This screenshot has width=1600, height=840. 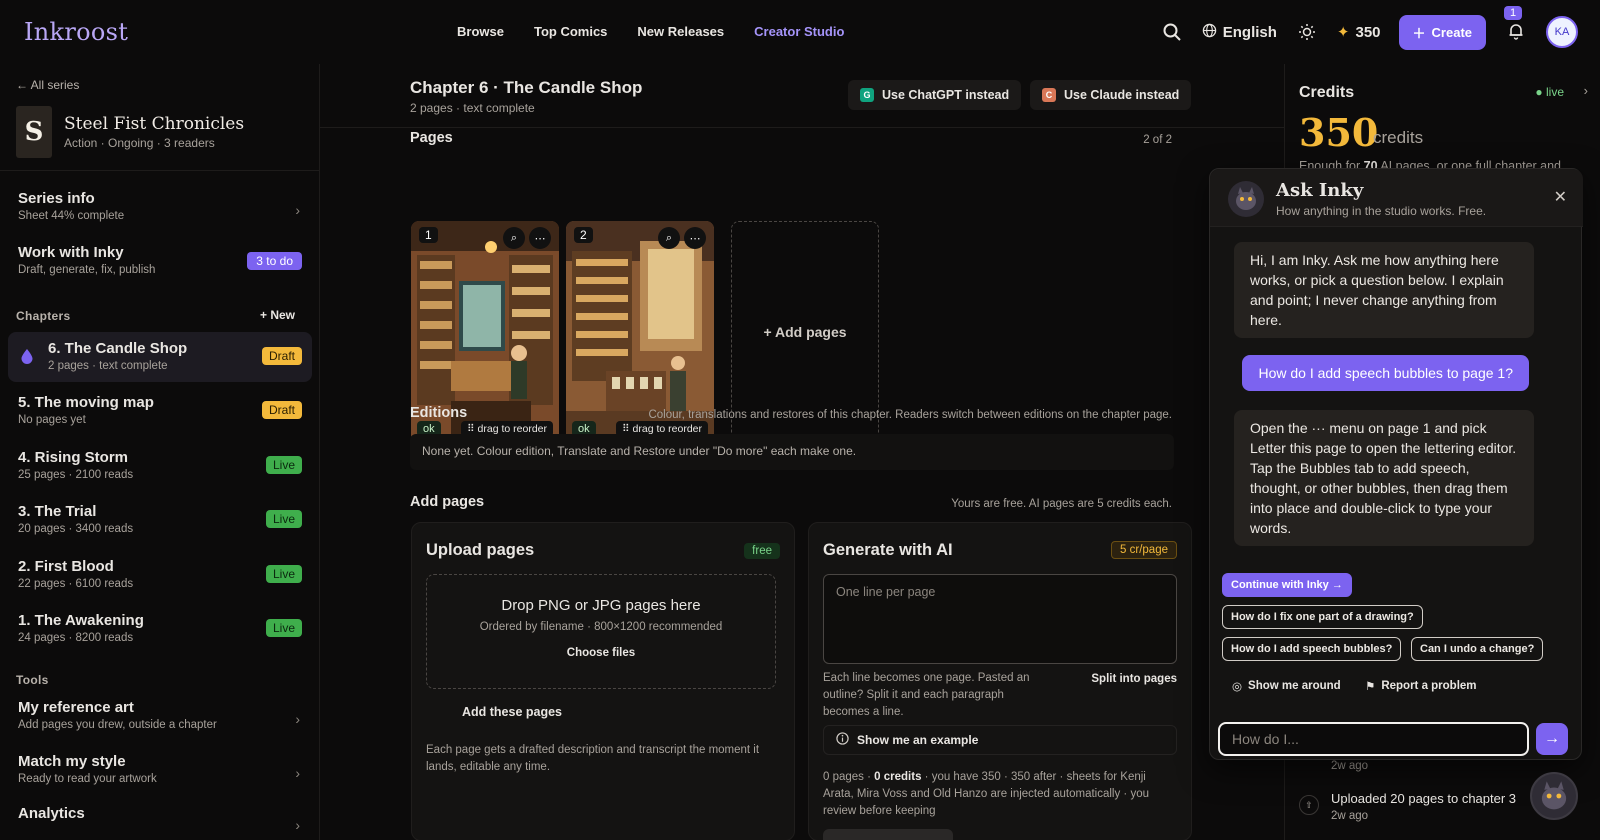 What do you see at coordinates (1451, 32) in the screenshot?
I see `create-label: Create` at bounding box center [1451, 32].